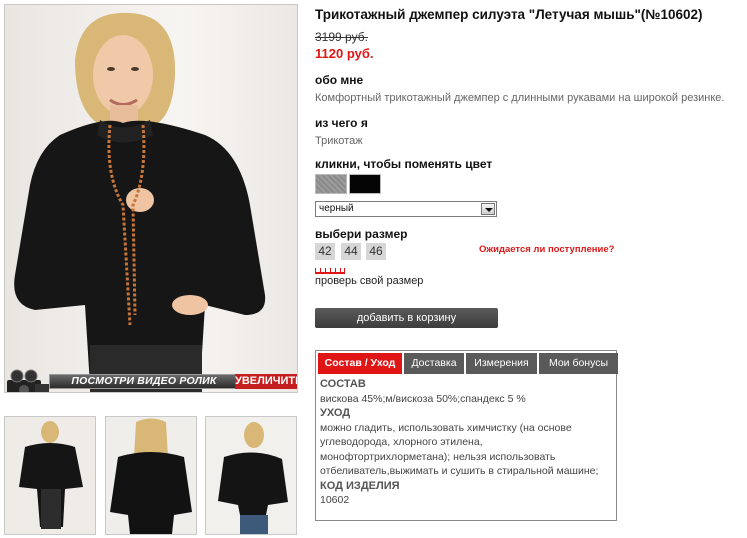  Describe the element at coordinates (404, 164) in the screenshot. I see `color-heading: кликни, чтобы поменять цвет` at that location.